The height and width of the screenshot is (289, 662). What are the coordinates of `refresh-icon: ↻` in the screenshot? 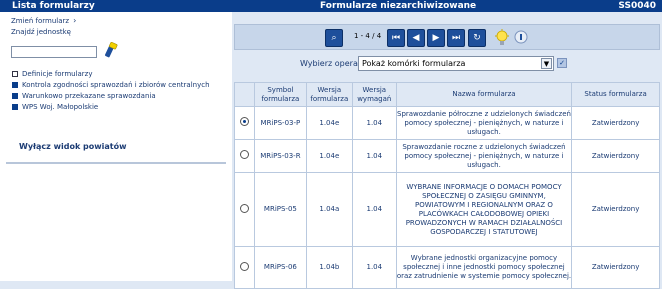 It's located at (477, 38).